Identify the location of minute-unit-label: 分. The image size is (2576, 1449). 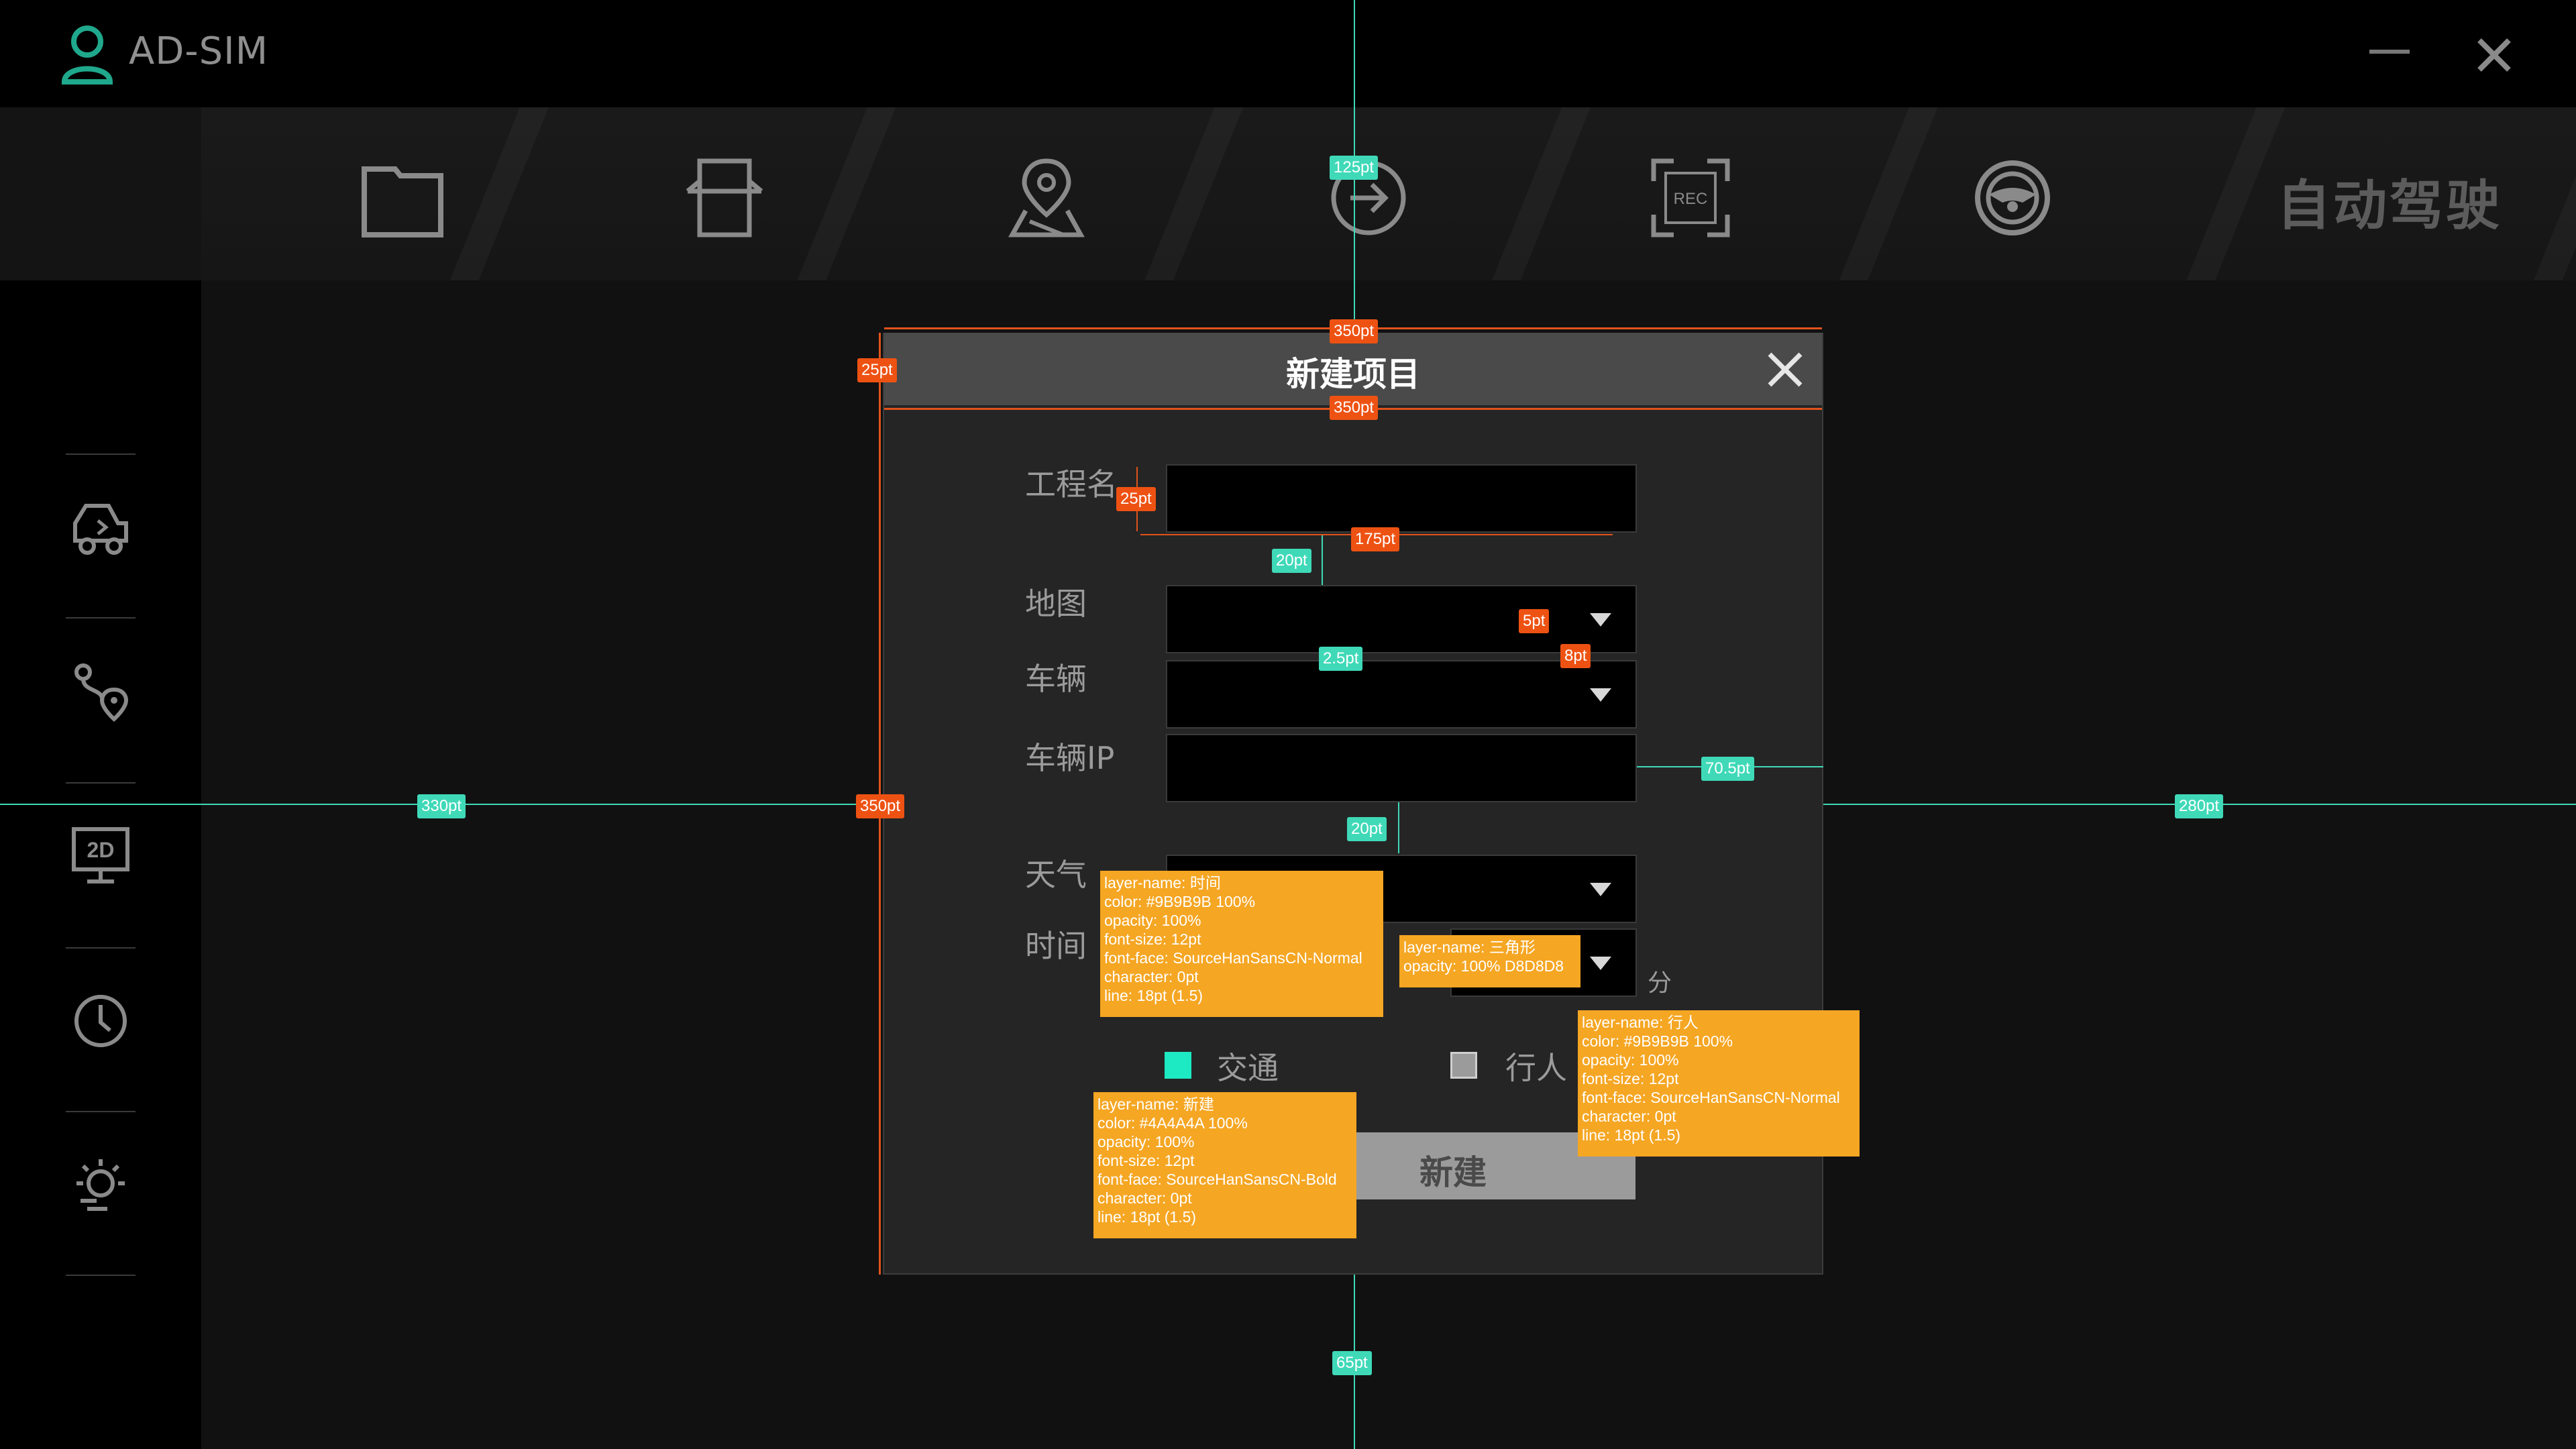
(1660, 983).